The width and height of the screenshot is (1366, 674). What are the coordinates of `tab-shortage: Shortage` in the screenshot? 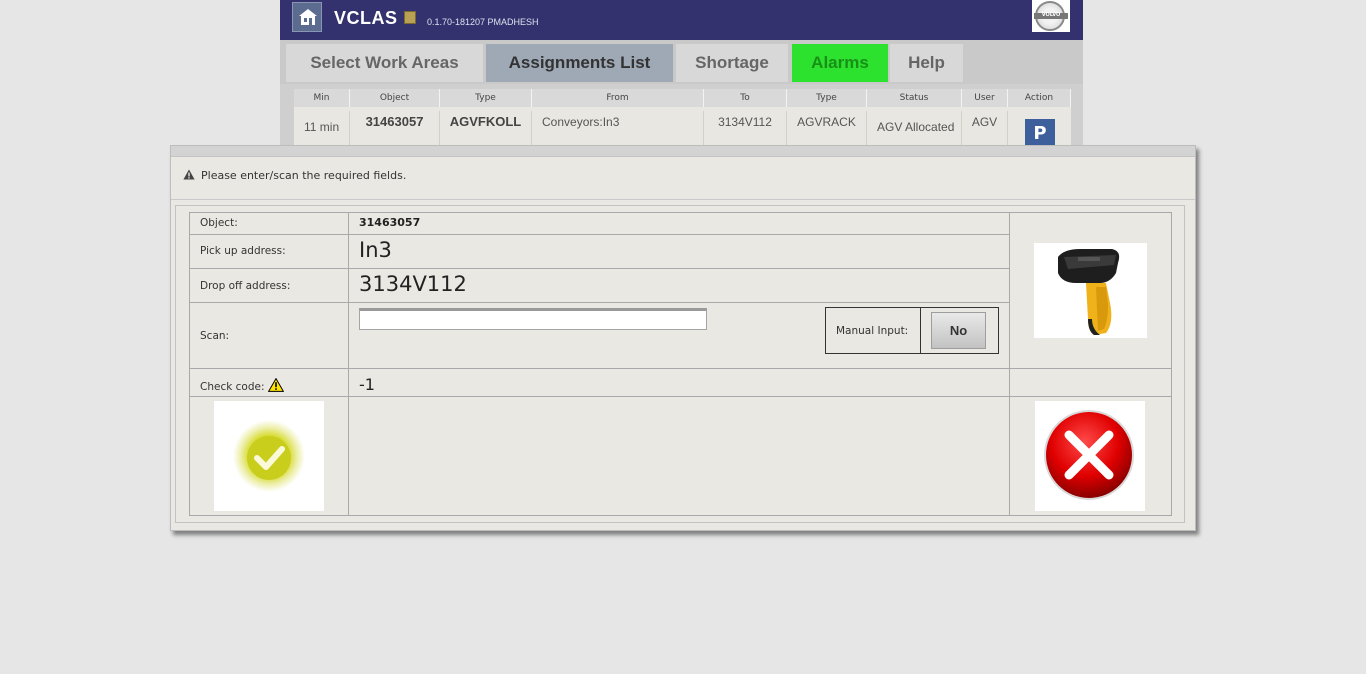 It's located at (732, 63).